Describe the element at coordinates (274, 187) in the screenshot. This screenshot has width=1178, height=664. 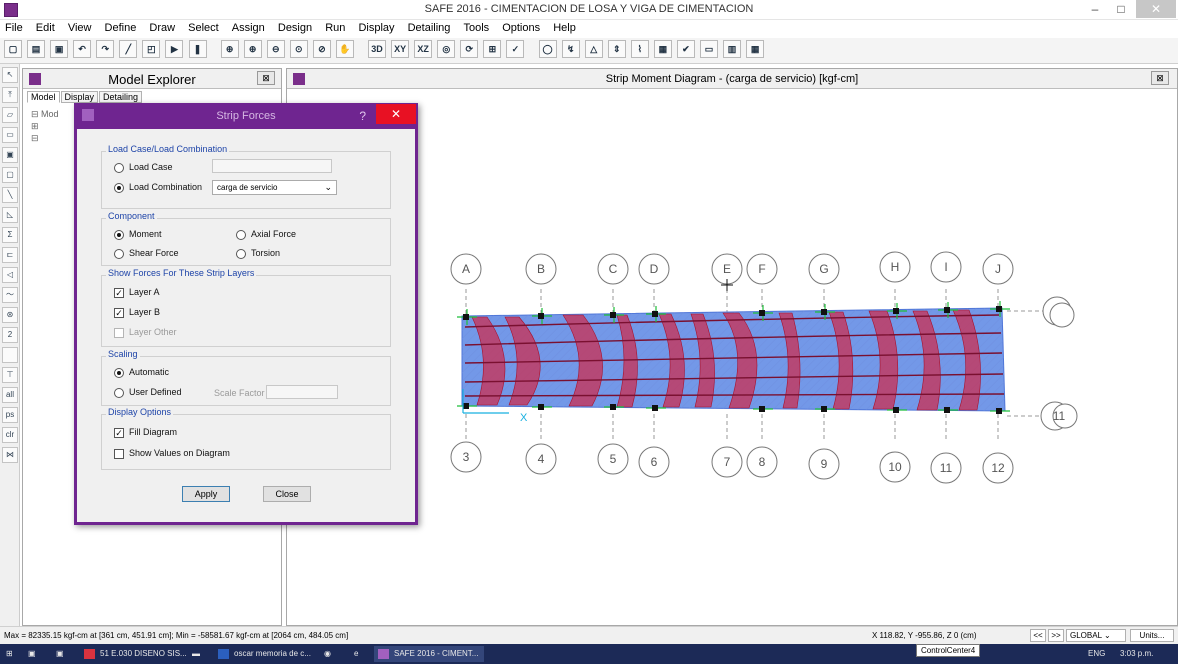
I see `load-combination-select: carga de servicio ⌄` at that location.